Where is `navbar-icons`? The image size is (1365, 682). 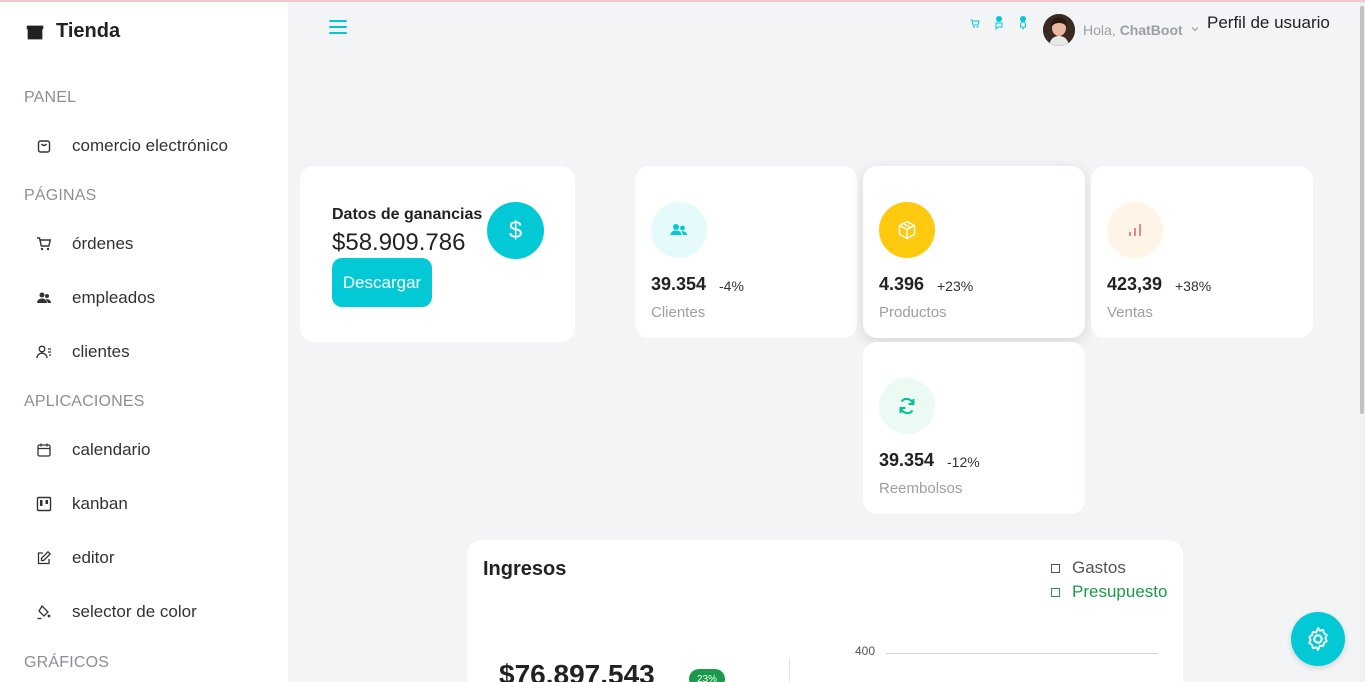
navbar-icons is located at coordinates (999, 24).